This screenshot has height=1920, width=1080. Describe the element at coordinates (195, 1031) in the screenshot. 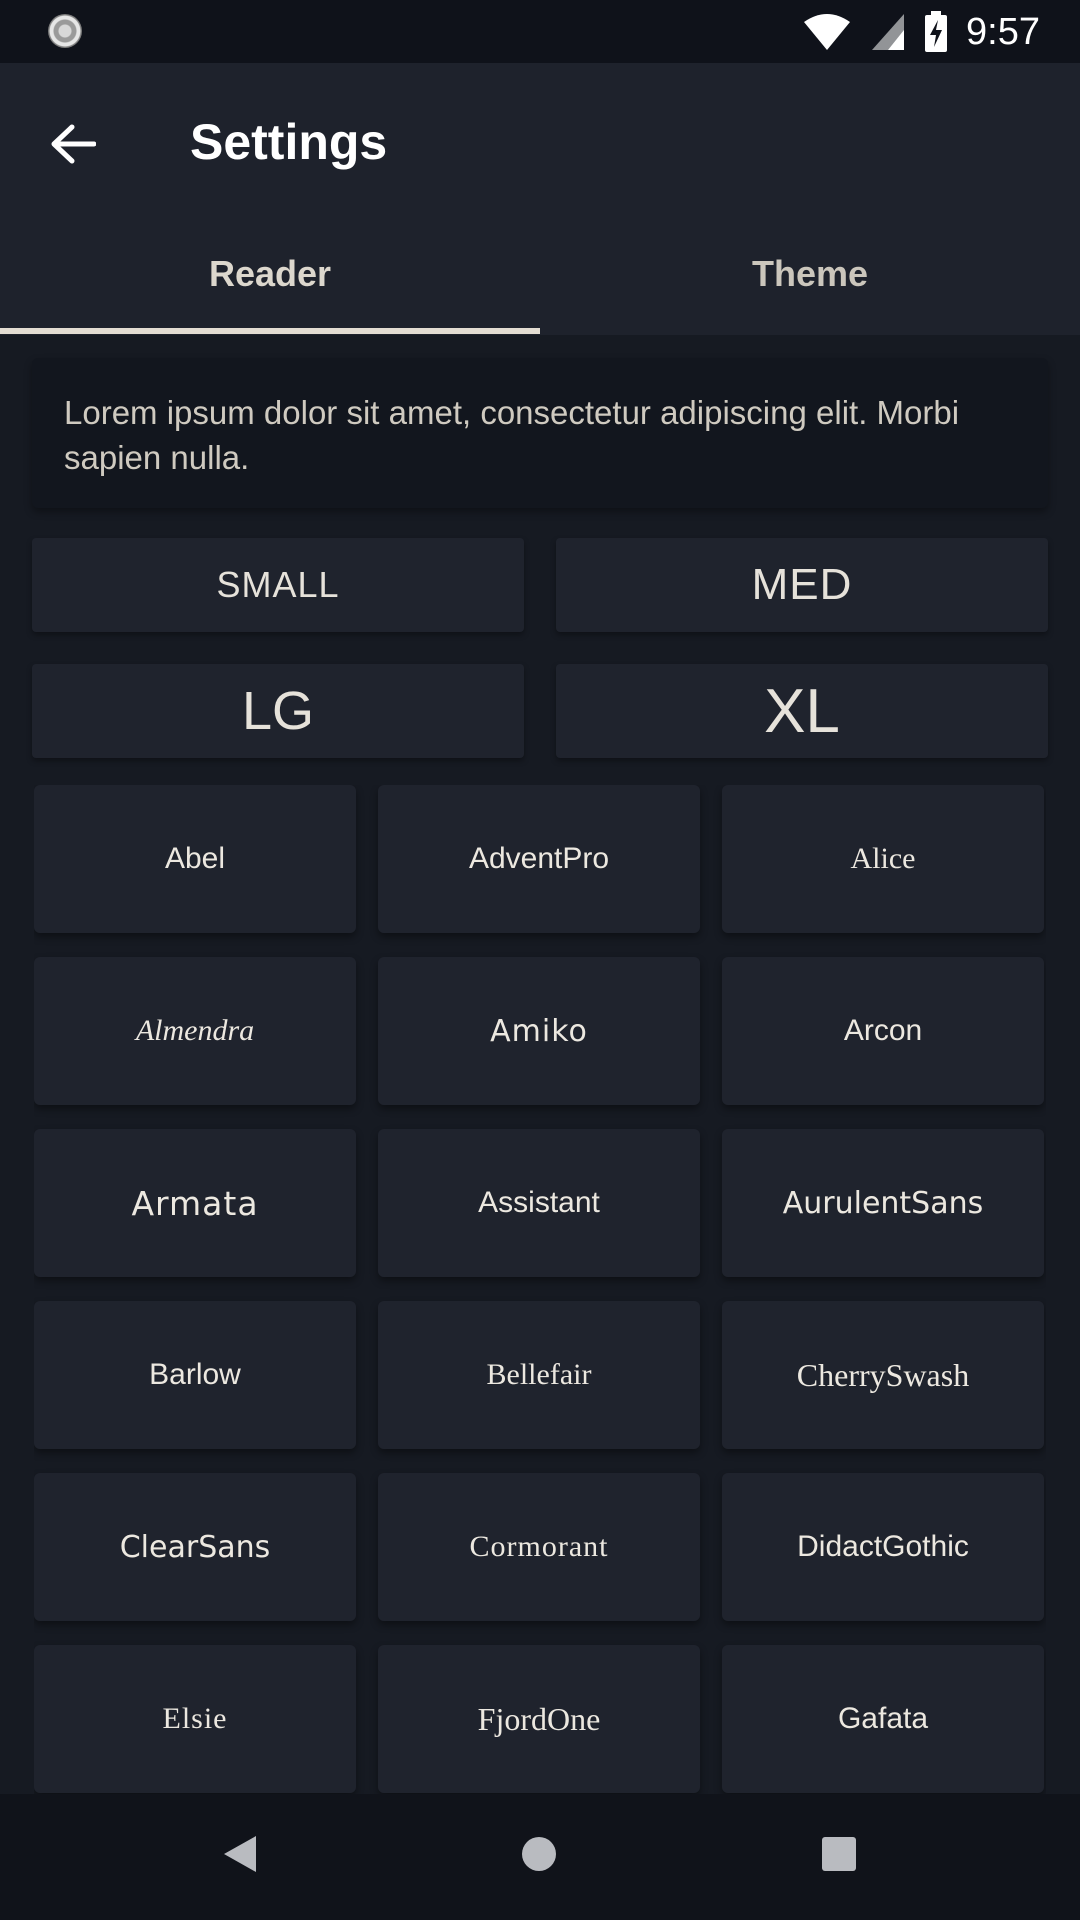

I see `font-option-almendra: Almendra` at that location.